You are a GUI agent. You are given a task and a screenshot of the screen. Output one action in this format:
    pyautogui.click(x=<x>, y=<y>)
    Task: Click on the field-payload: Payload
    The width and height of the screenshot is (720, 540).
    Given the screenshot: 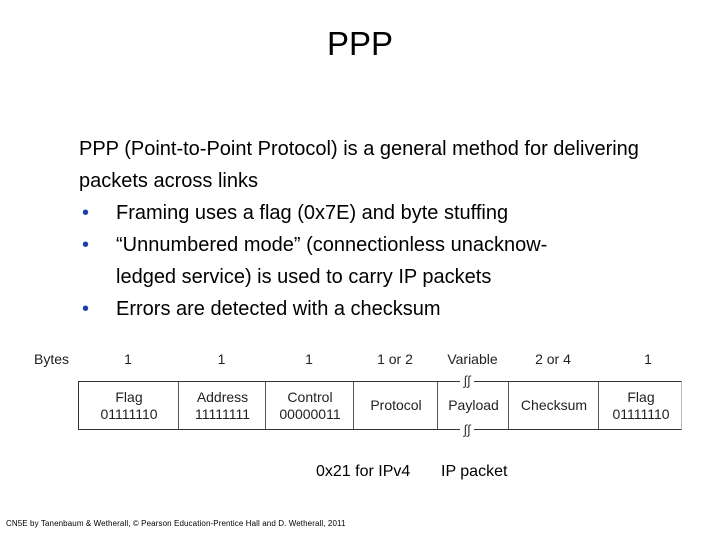 What is the action you would take?
    pyautogui.click(x=473, y=405)
    